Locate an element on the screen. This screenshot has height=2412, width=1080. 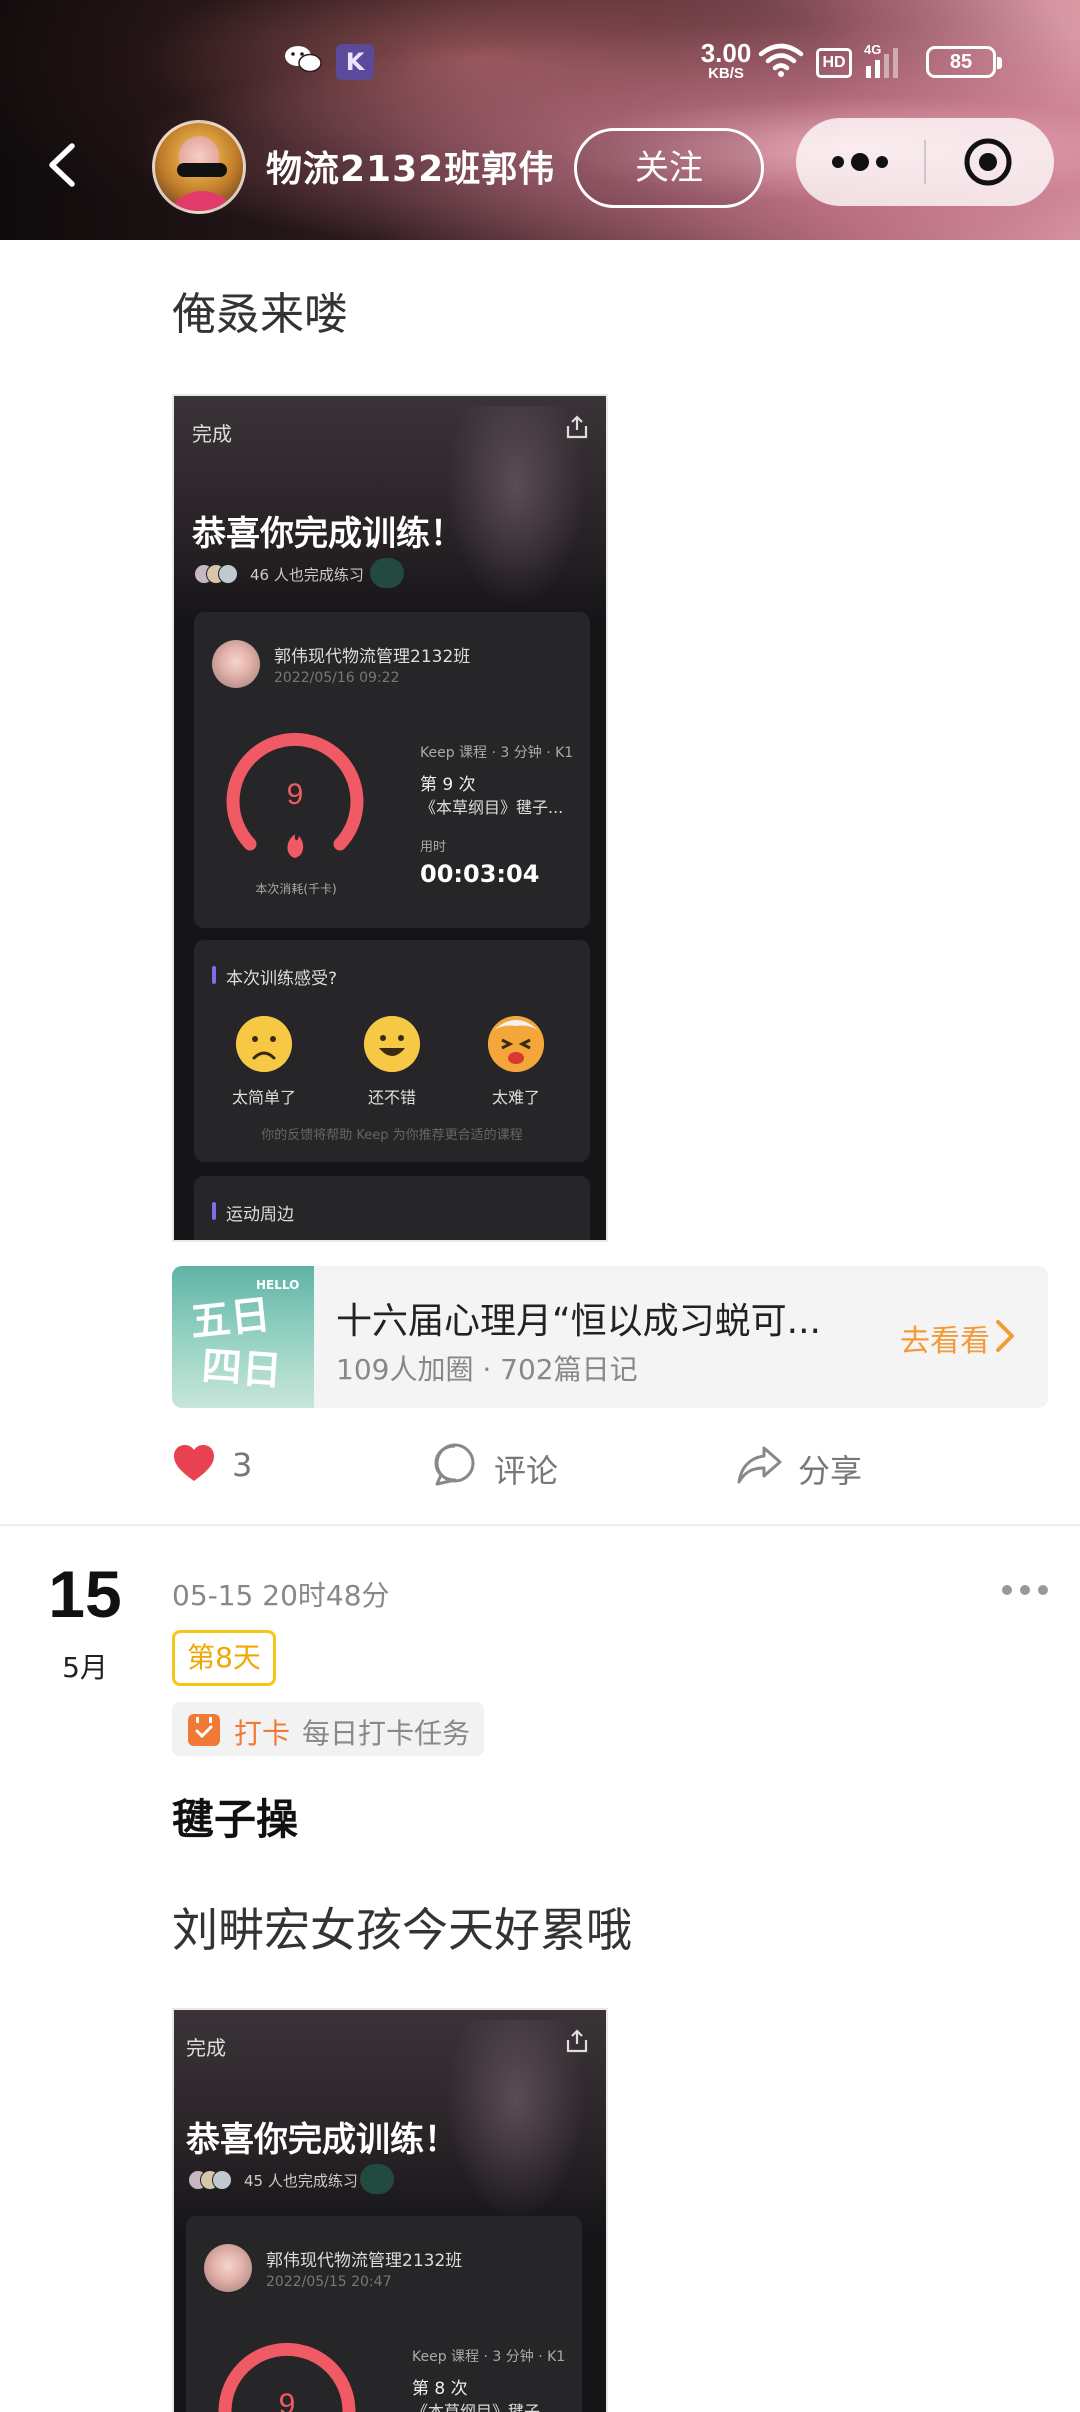
battery-indicator: 85 is located at coordinates (964, 62).